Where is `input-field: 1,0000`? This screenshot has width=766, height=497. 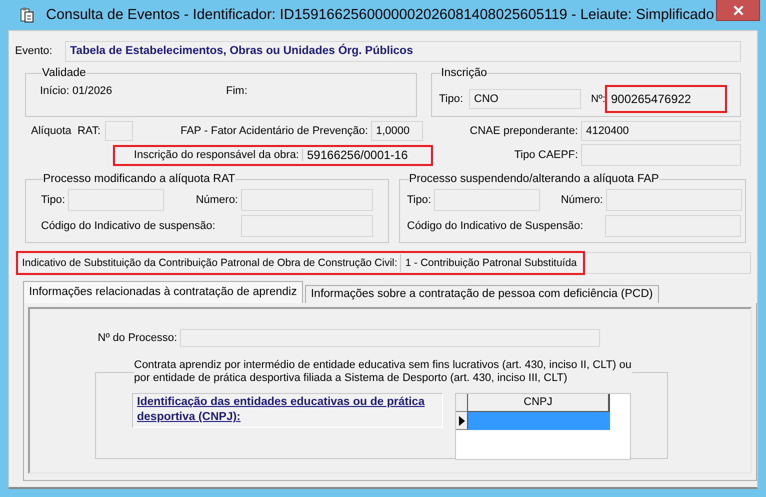 input-field: 1,0000 is located at coordinates (397, 131).